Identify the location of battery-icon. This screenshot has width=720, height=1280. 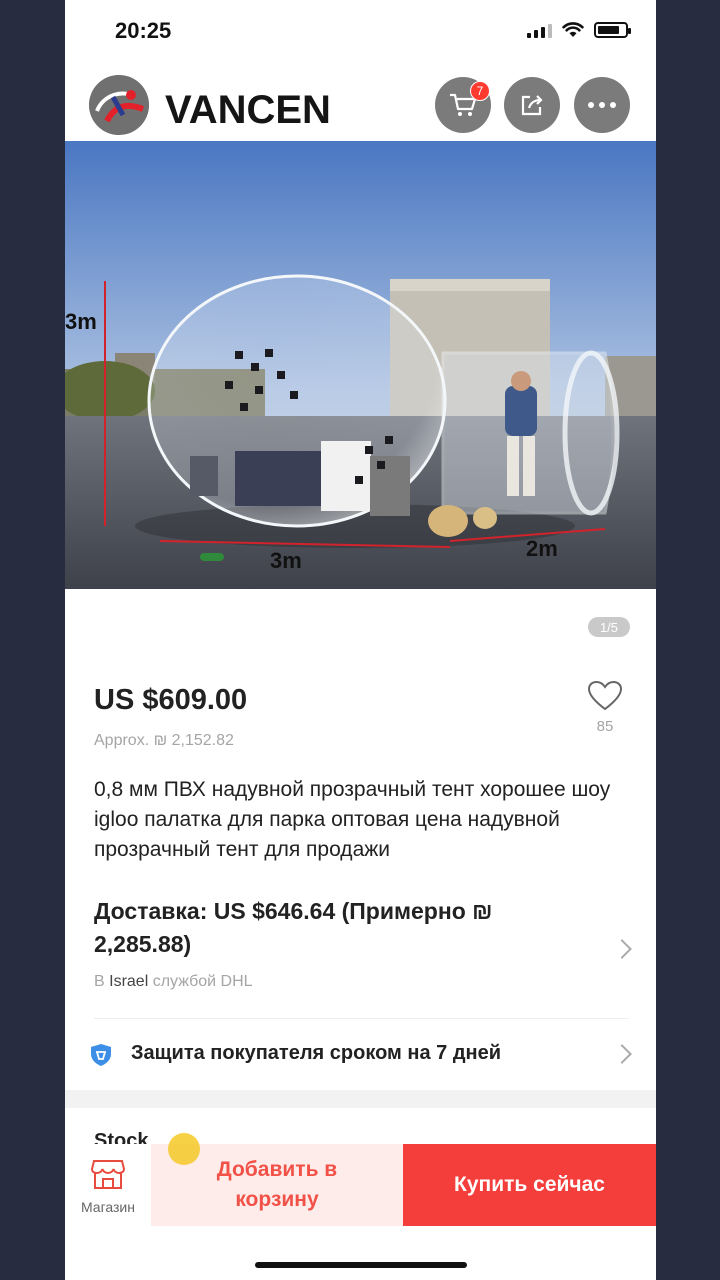
(612, 30).